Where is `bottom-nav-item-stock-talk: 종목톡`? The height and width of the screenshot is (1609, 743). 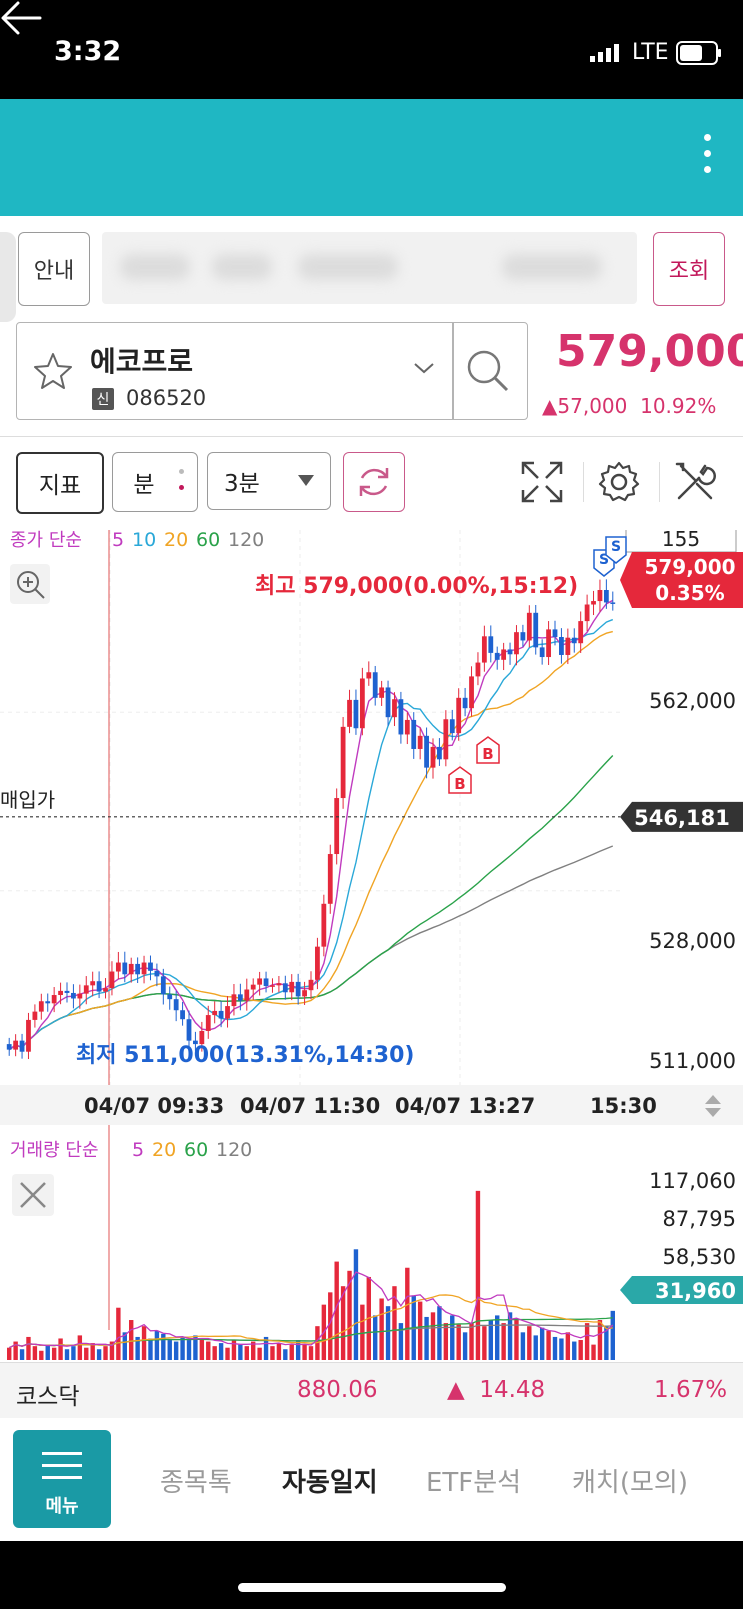
bottom-nav-item-stock-talk: 종목톡 is located at coordinates (196, 1480).